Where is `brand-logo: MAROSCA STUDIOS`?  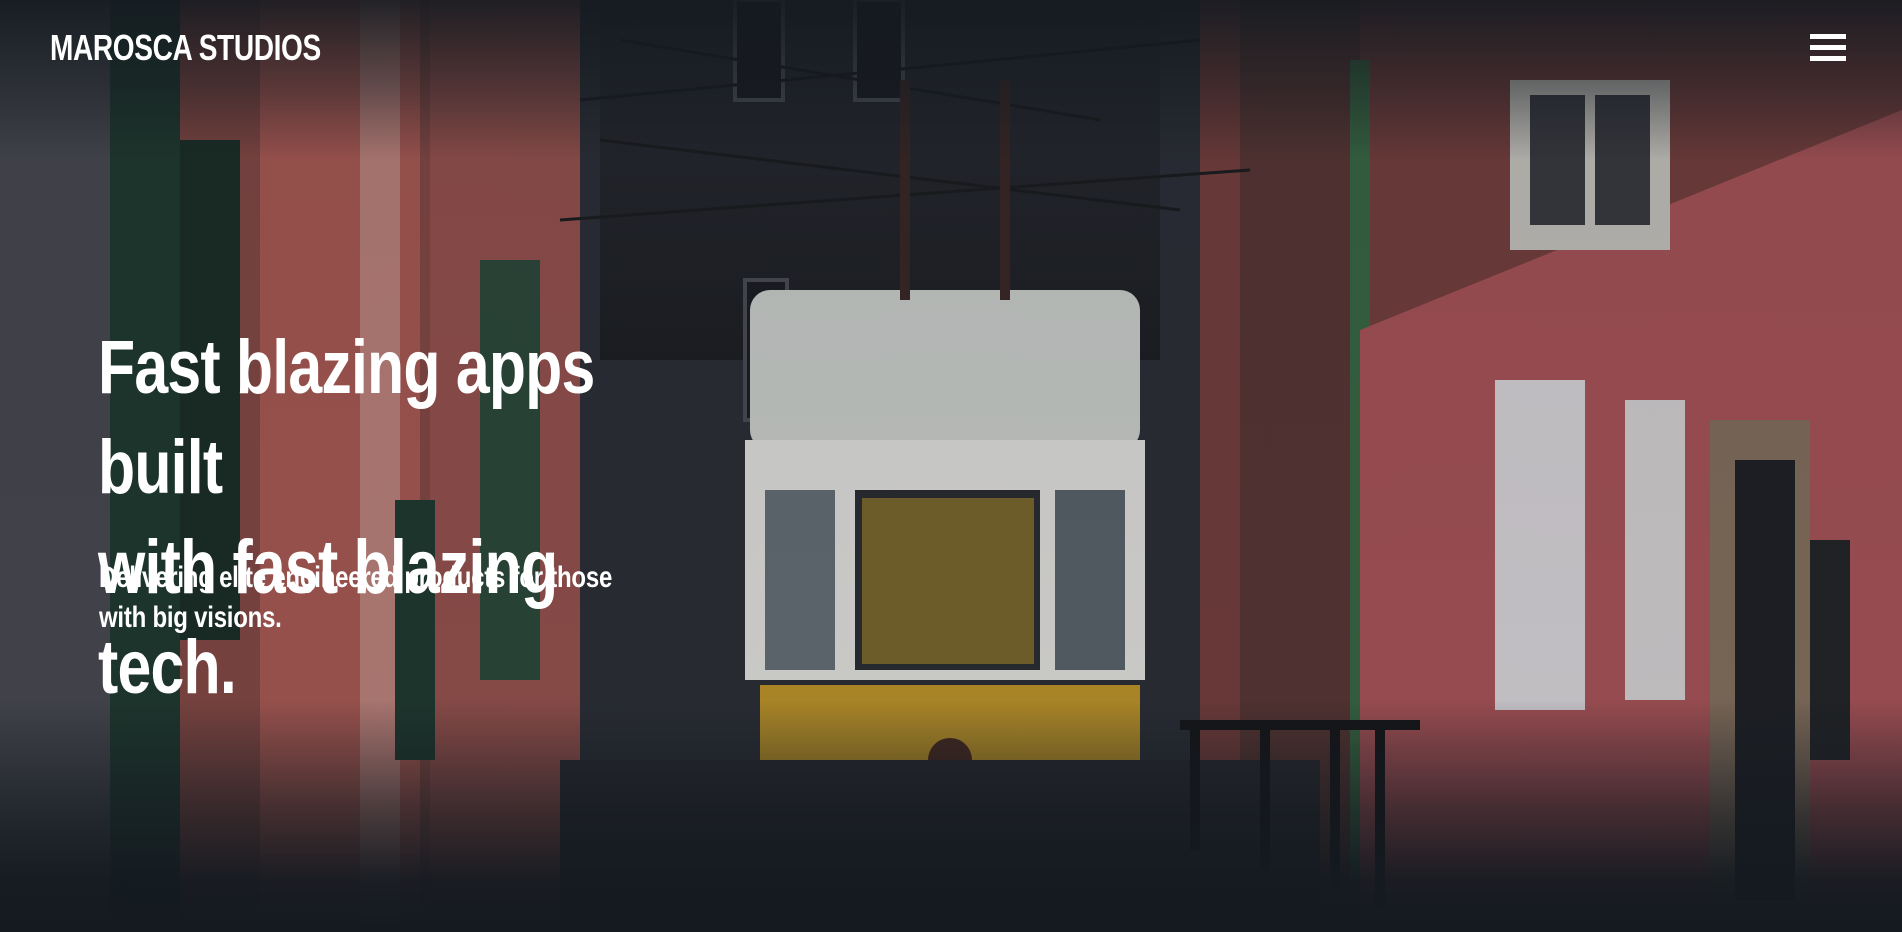
brand-logo: MAROSCA STUDIOS is located at coordinates (185, 48).